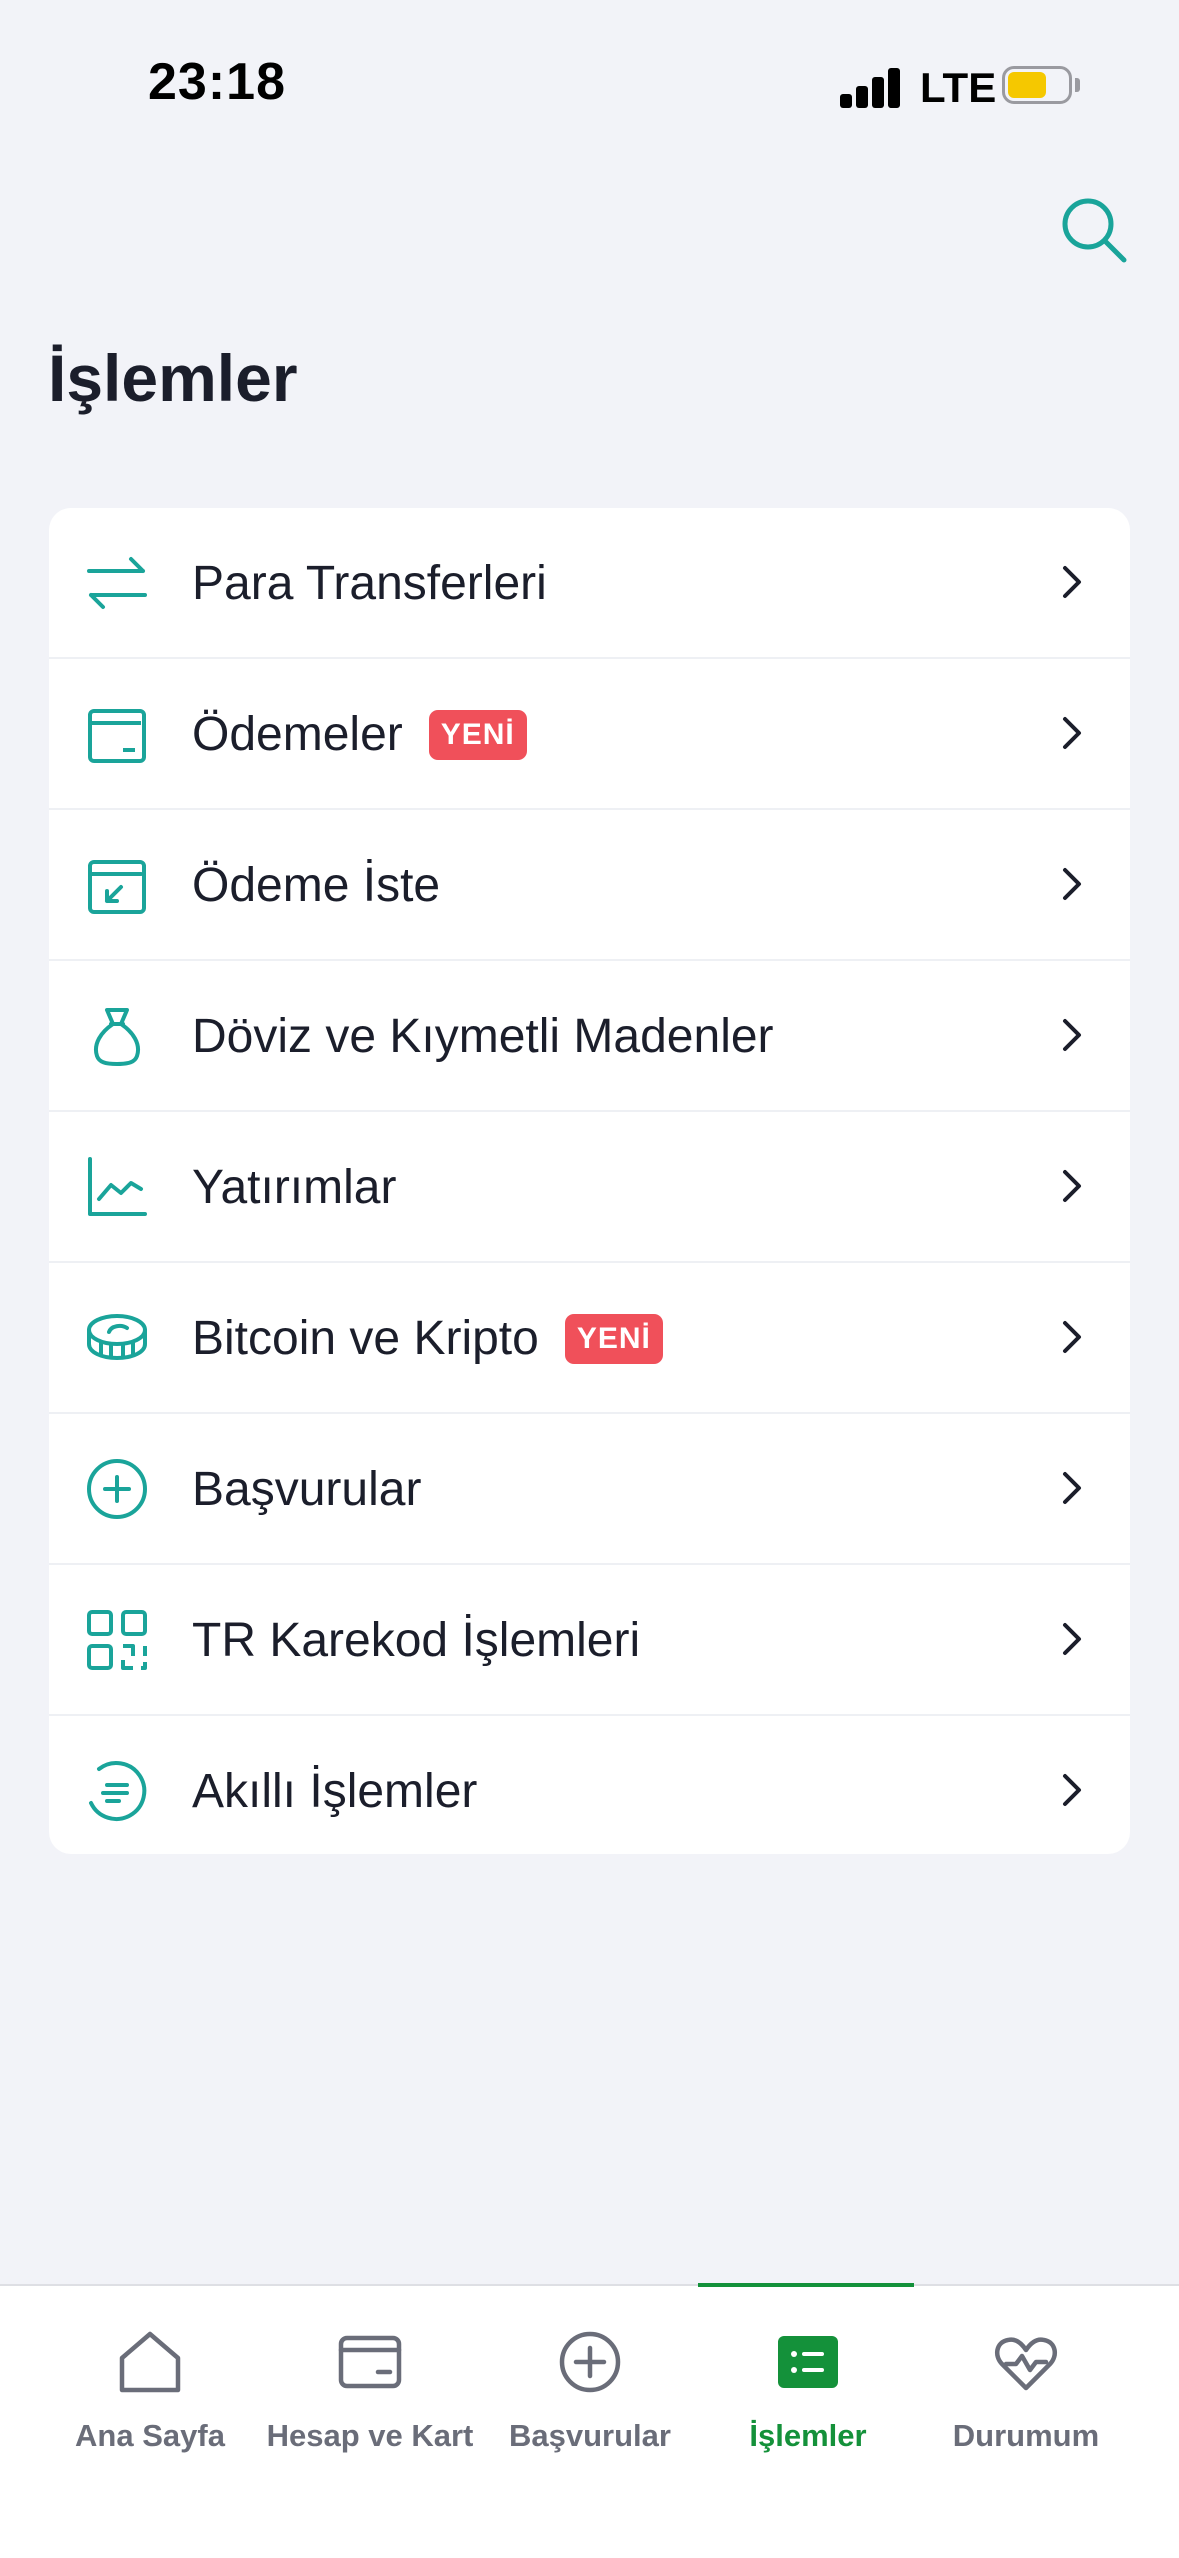 The width and height of the screenshot is (1179, 2558). Describe the element at coordinates (369, 583) in the screenshot. I see `menu-item-label: Para Transferleri` at that location.